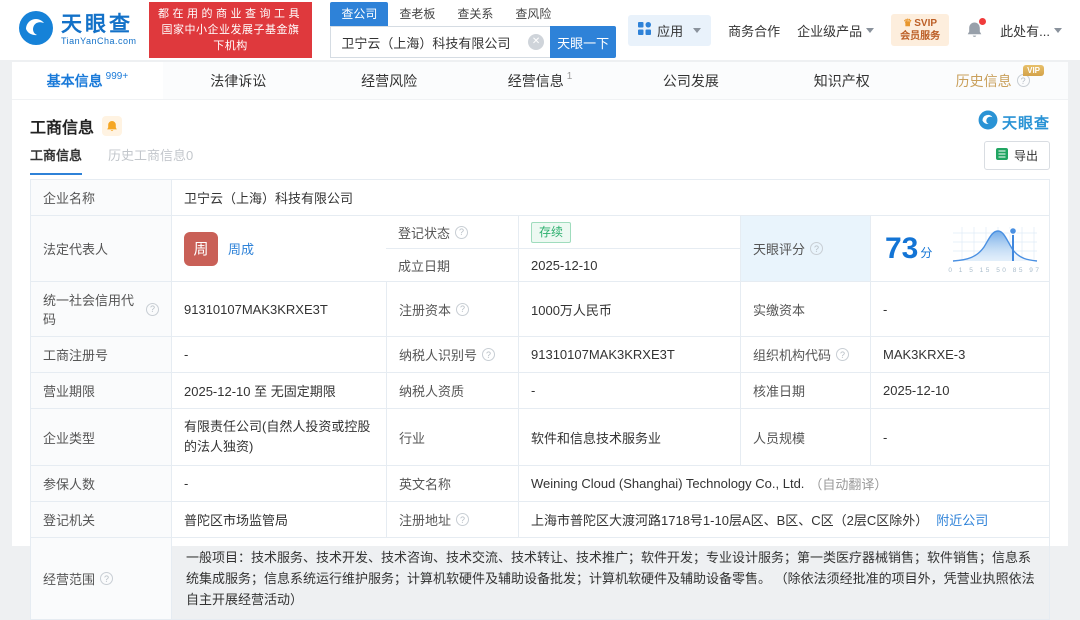 This screenshot has height=620, width=1080. Describe the element at coordinates (475, 14) in the screenshot. I see `search-tab-relation: 查关系` at that location.